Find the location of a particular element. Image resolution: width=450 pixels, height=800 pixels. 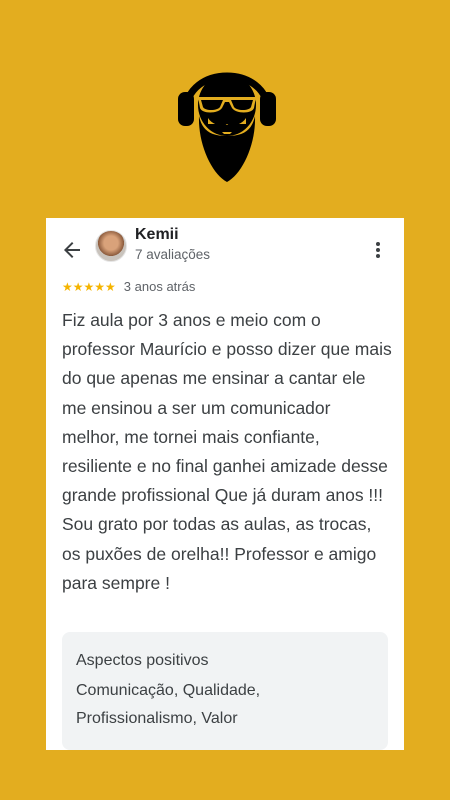

more-vert-icon is located at coordinates (378, 250).